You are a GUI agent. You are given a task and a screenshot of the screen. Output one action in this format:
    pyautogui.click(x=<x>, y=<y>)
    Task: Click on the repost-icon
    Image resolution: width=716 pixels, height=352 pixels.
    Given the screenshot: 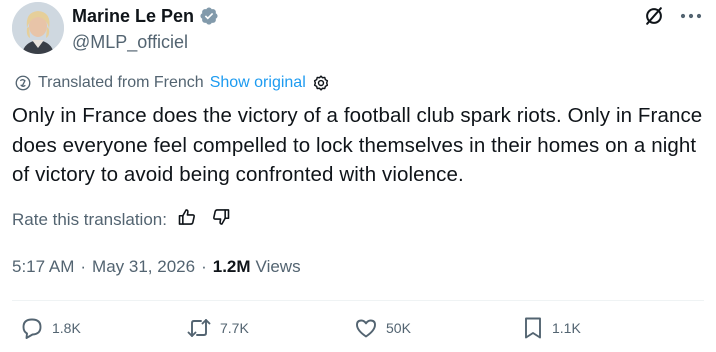 What is the action you would take?
    pyautogui.click(x=199, y=328)
    